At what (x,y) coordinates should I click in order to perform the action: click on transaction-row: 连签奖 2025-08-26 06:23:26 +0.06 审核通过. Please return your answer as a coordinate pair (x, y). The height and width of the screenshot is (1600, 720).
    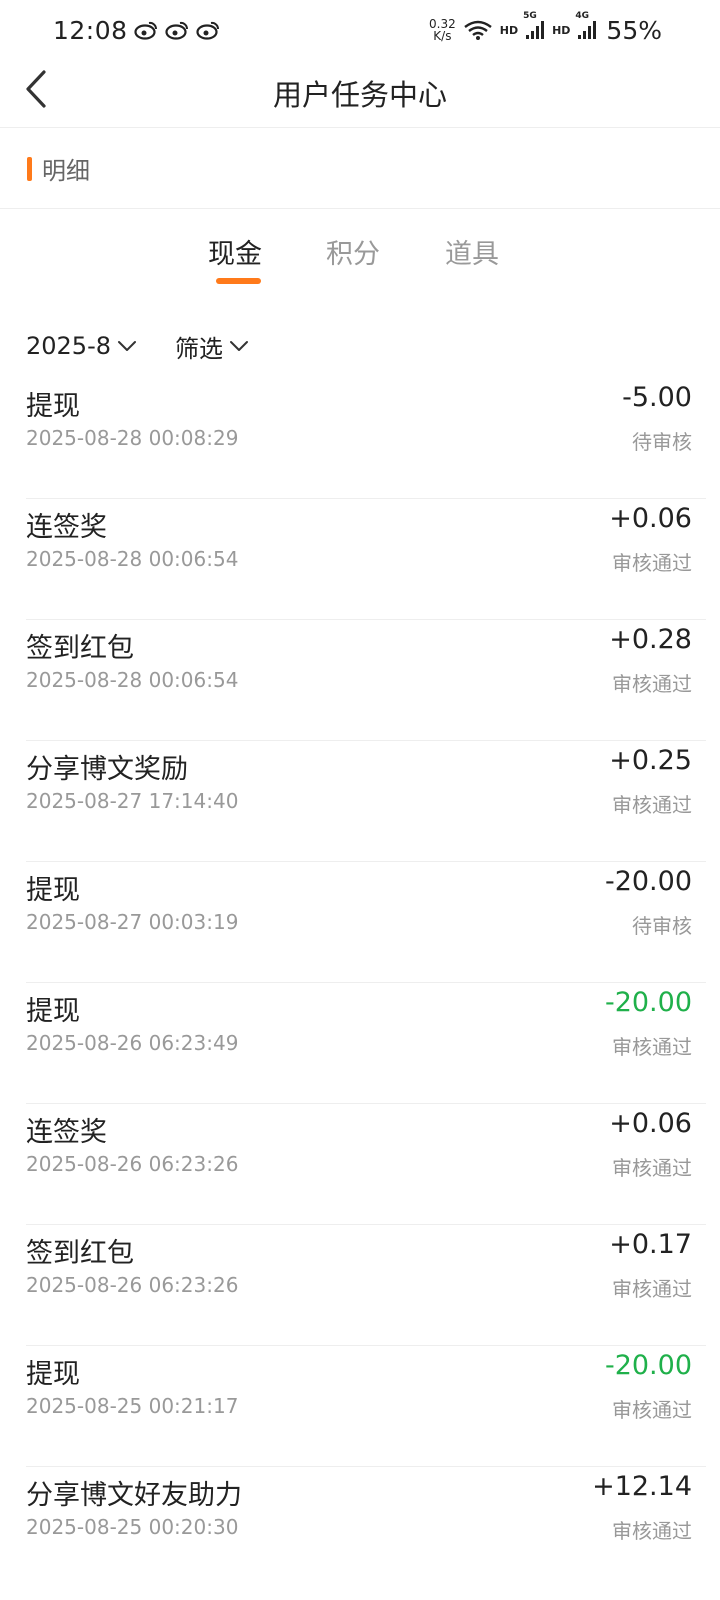
    Looking at the image, I should click on (366, 1164).